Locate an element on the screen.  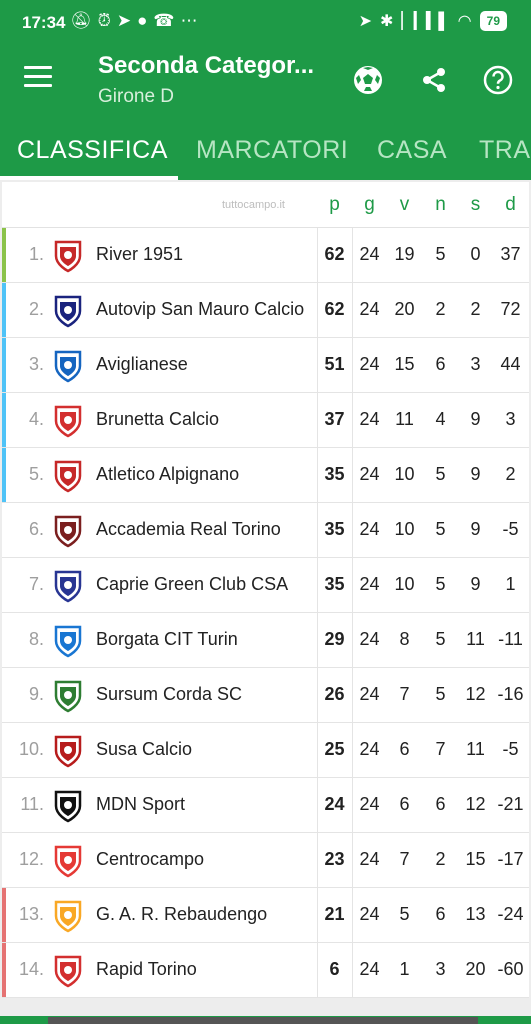
table-row: 2. Autovip San Mauro Calcio 62 24 20 2 2 72 is located at coordinates (265, 310).